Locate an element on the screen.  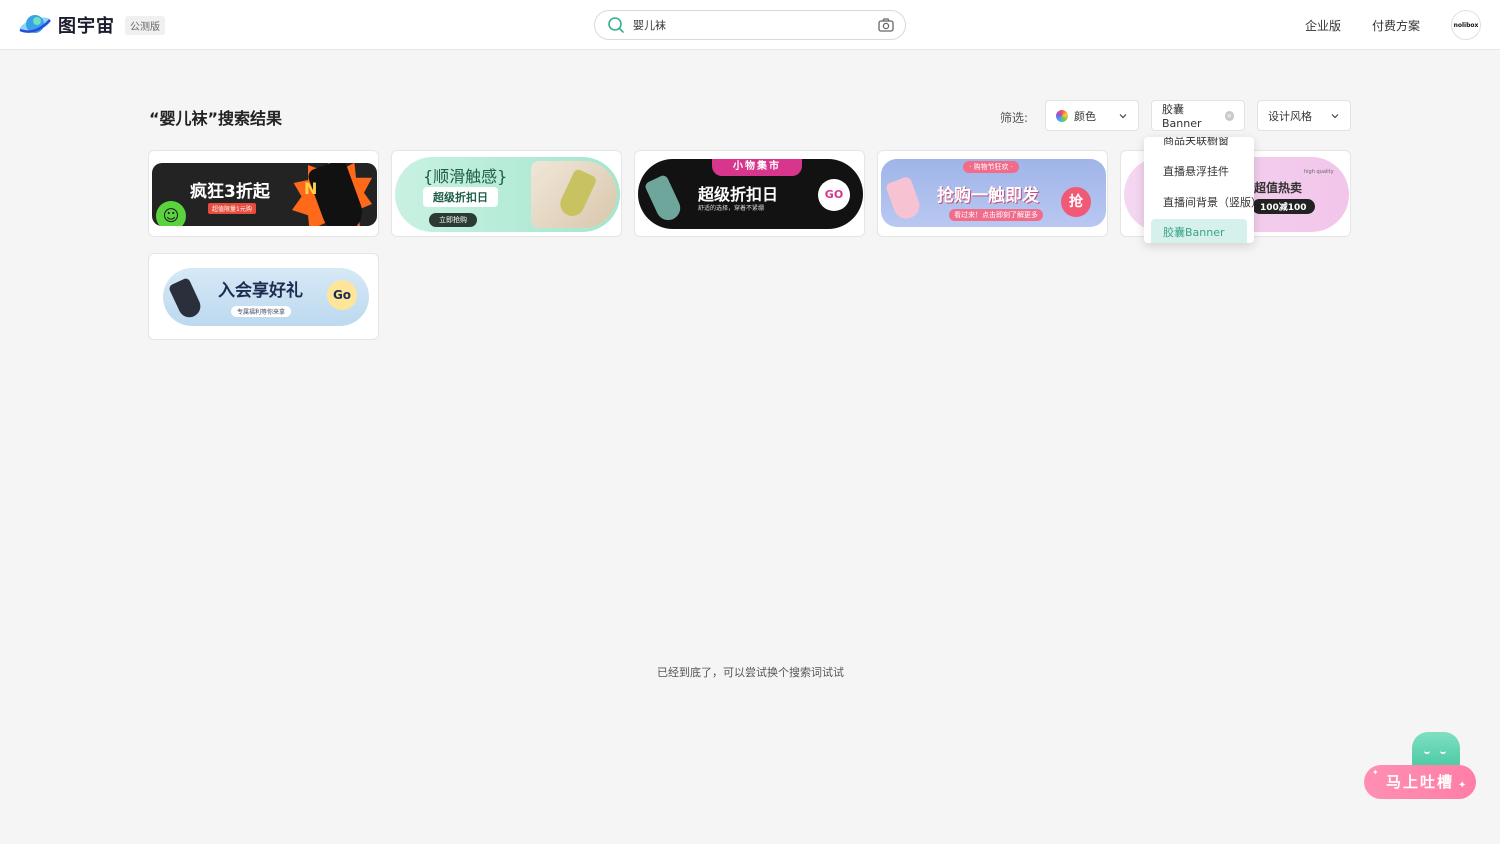
result-card: · 购物节狂欢 · 抢购一触即发 看过来！点击即刻了解更多 抢 is located at coordinates (992, 193).